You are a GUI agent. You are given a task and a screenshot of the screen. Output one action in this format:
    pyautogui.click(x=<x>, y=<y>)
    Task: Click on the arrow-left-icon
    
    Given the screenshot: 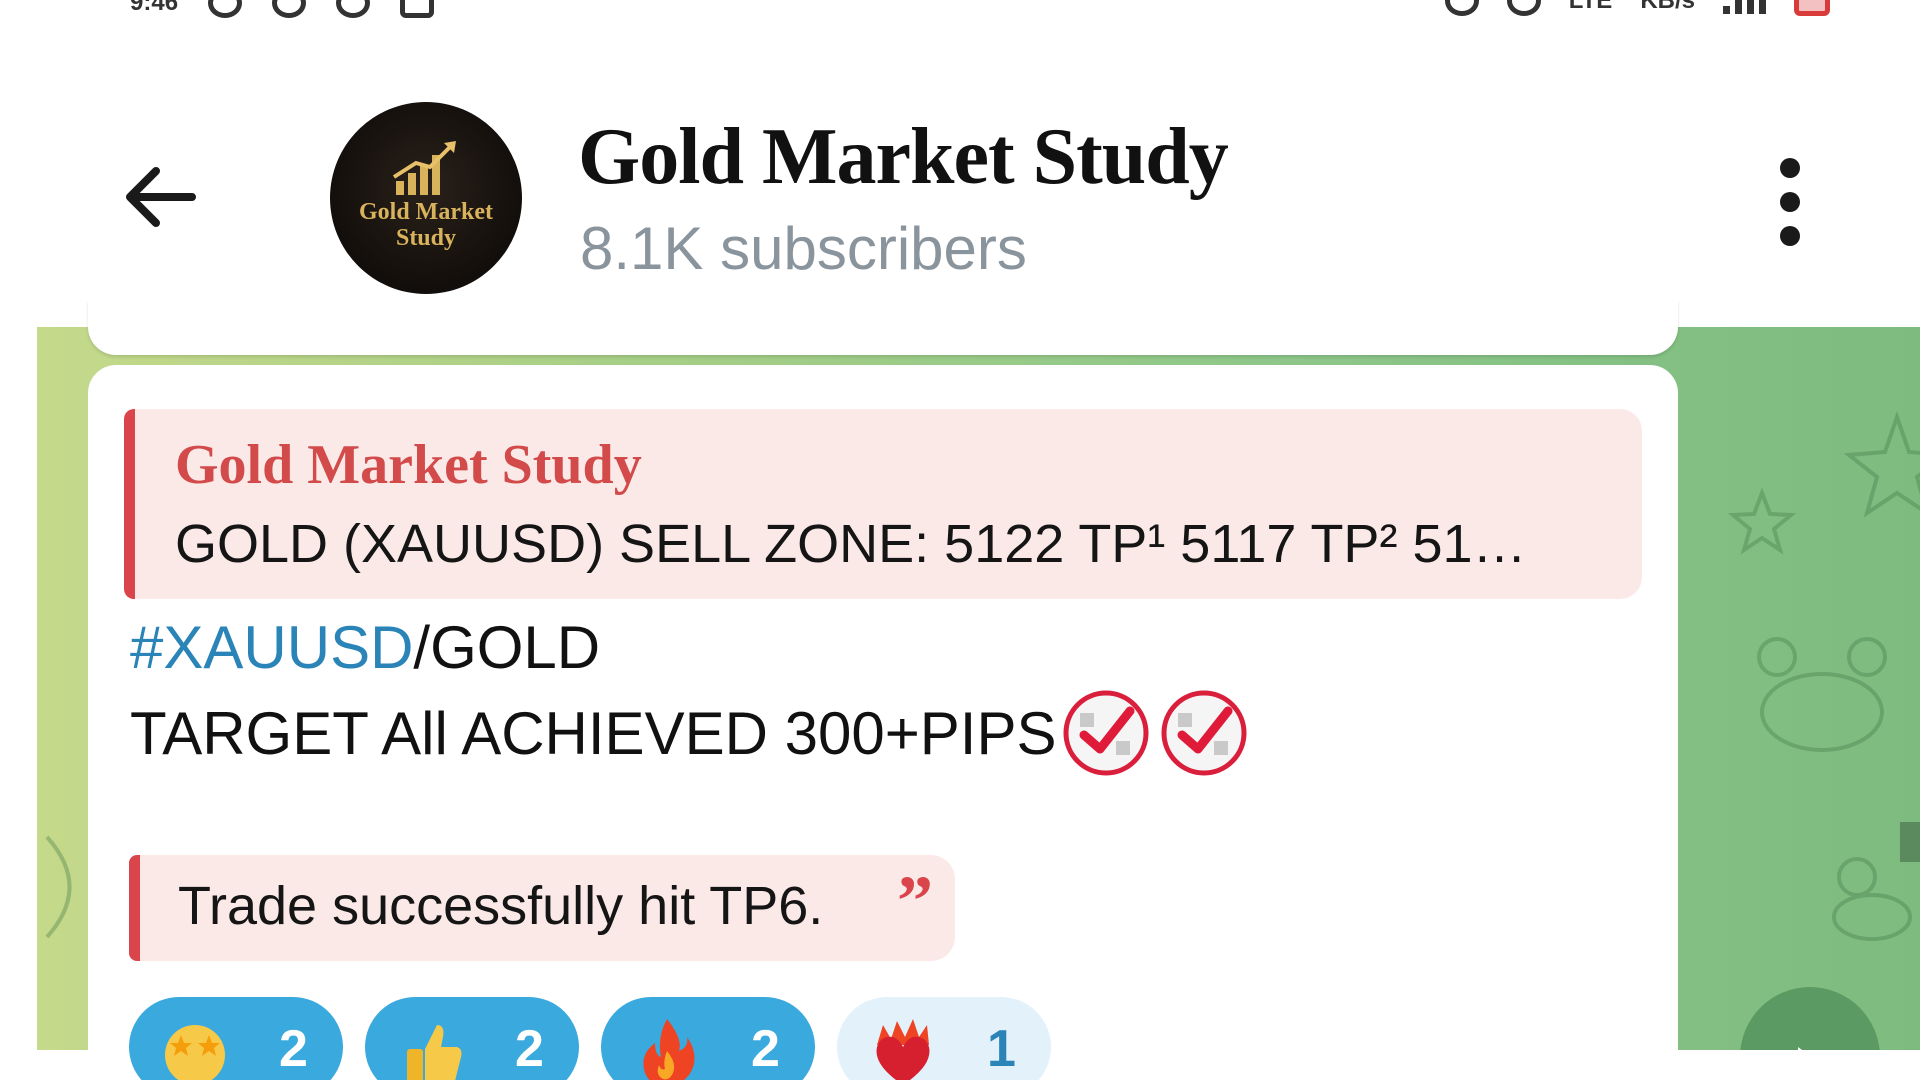 What is the action you would take?
    pyautogui.click(x=161, y=197)
    